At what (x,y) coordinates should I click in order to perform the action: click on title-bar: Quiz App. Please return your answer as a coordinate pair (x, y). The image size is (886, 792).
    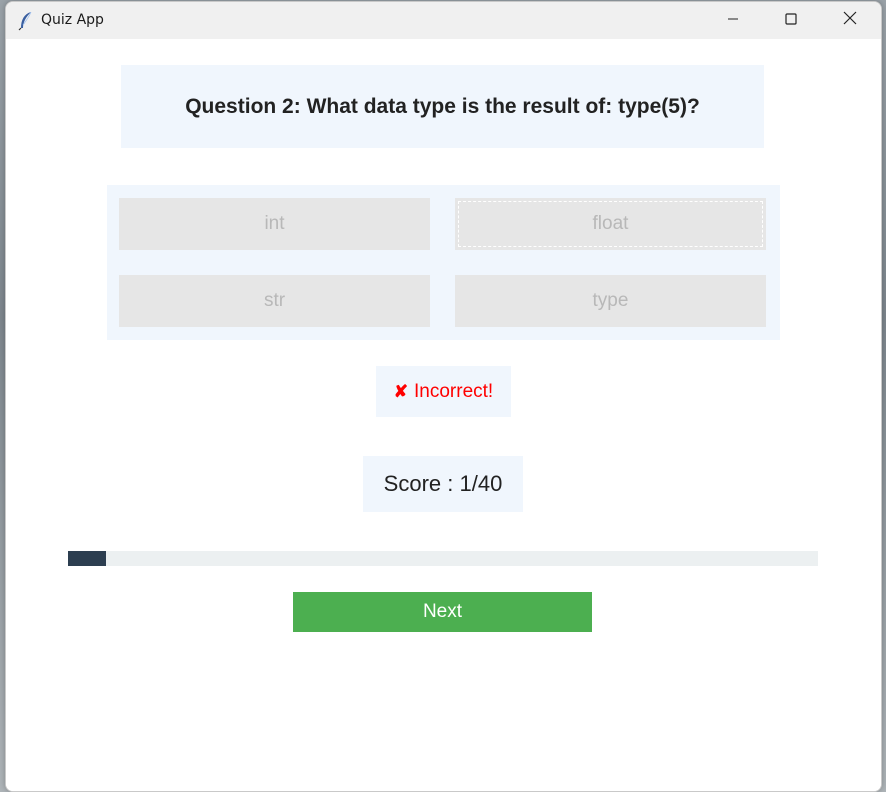
    Looking at the image, I should click on (443, 20).